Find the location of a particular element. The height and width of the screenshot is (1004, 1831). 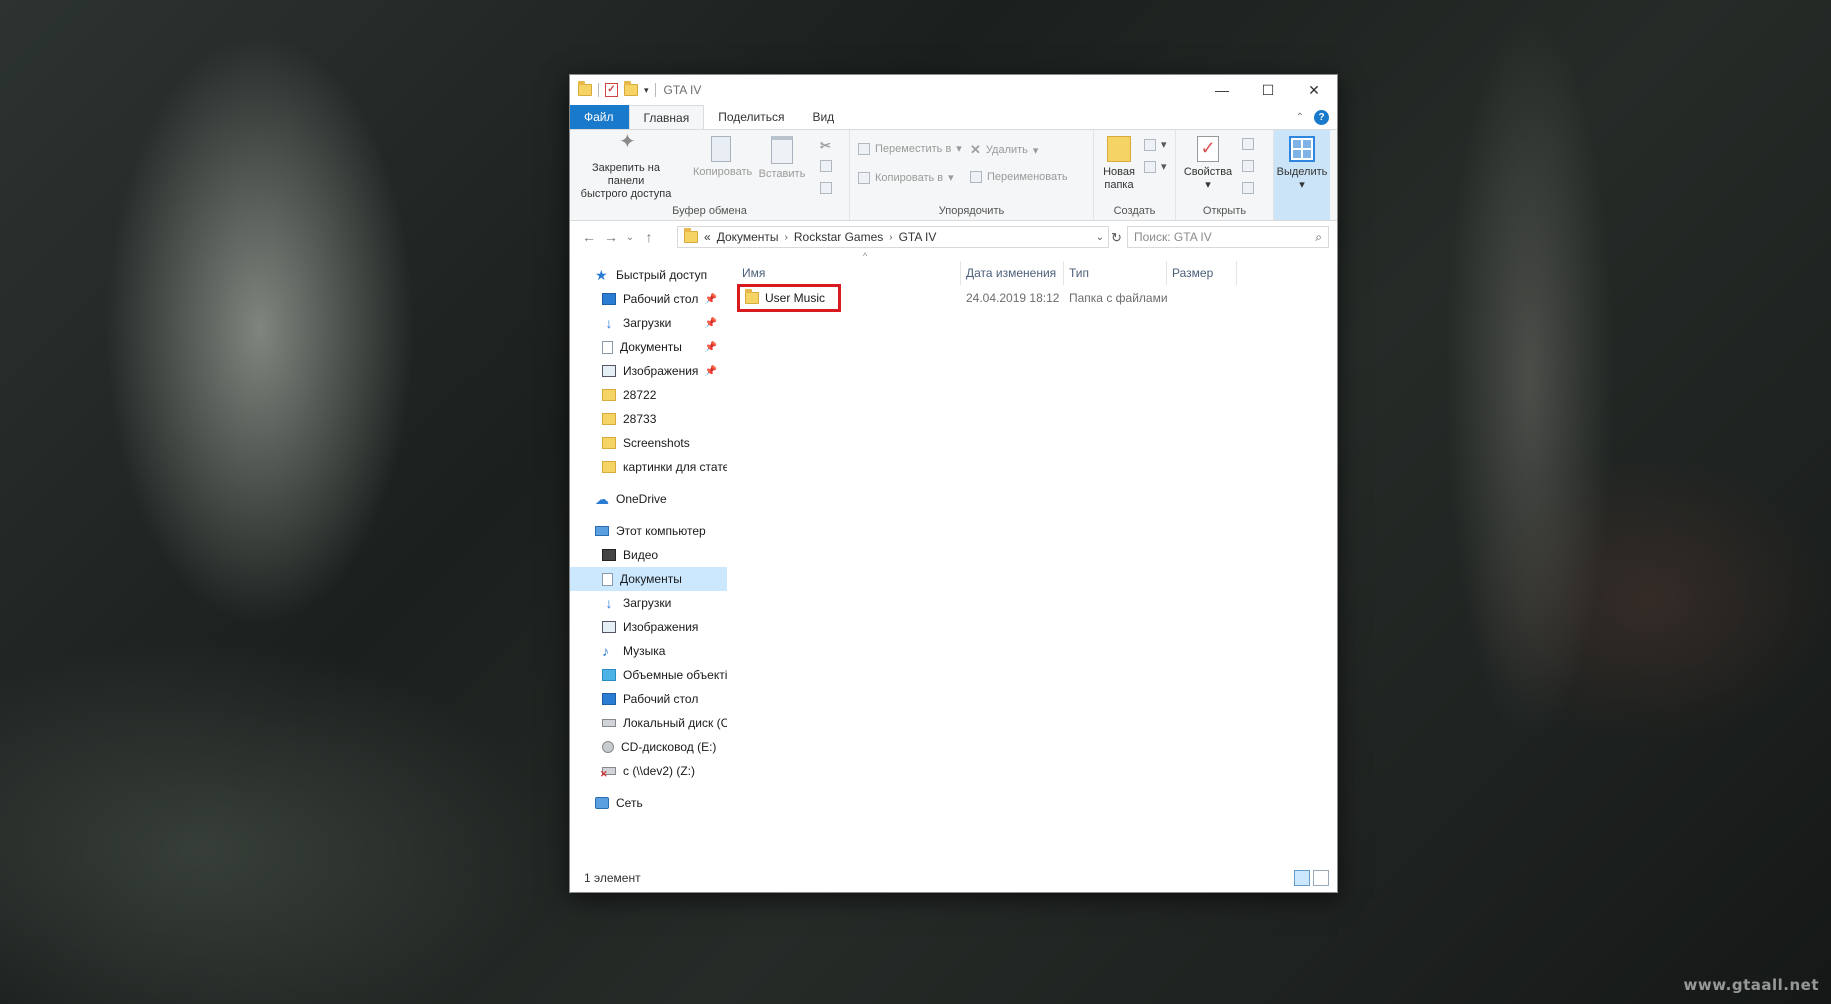

nav-pc-local-disk: Локальный диск (C is located at coordinates (648, 723).